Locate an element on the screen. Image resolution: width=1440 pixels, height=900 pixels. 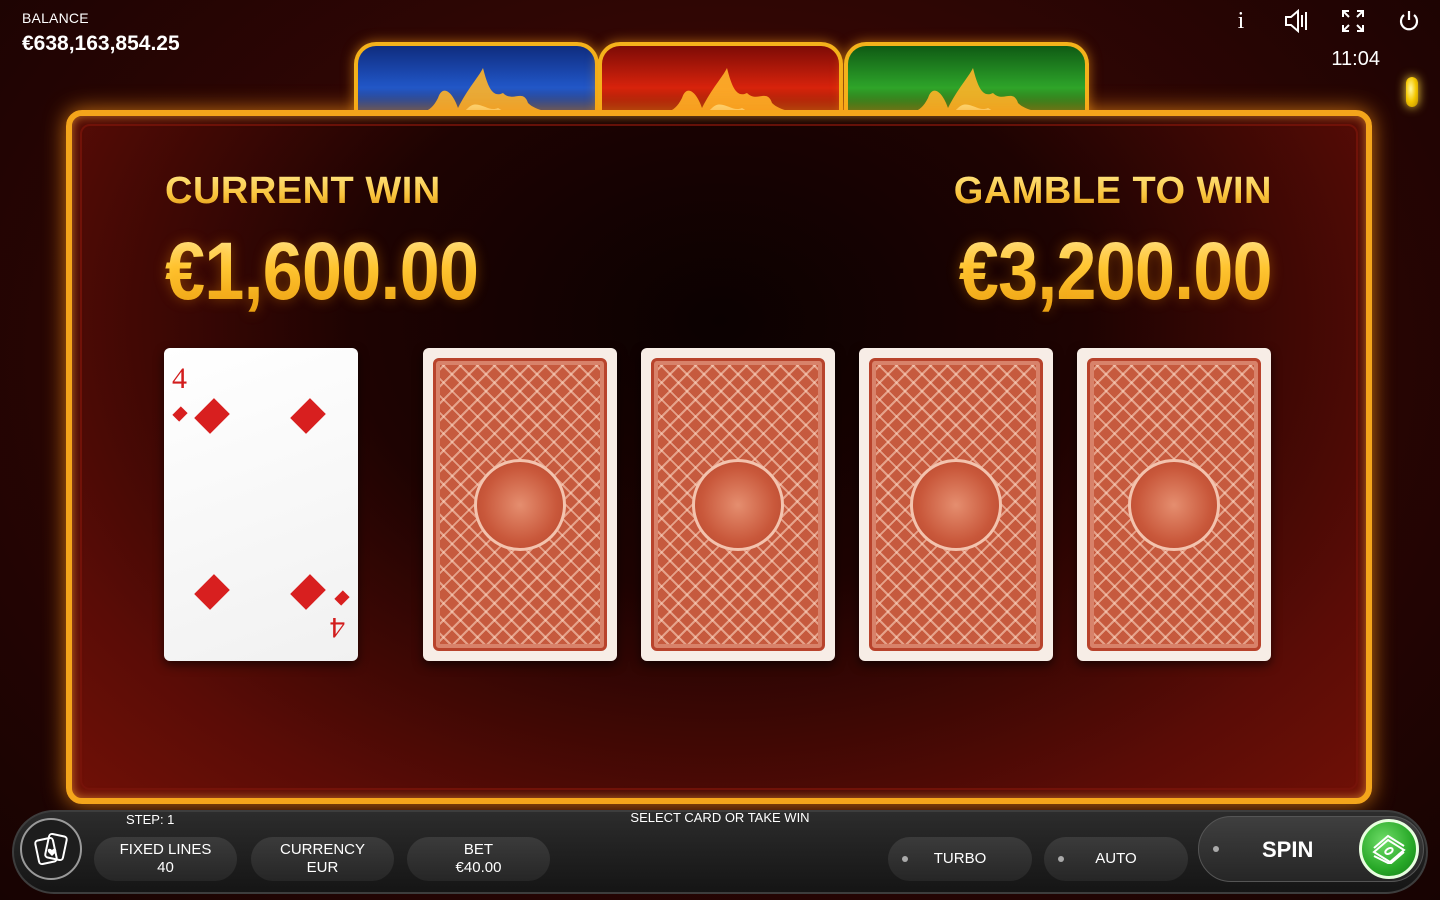
card-rank-bottom: 4 is located at coordinates (337, 627).